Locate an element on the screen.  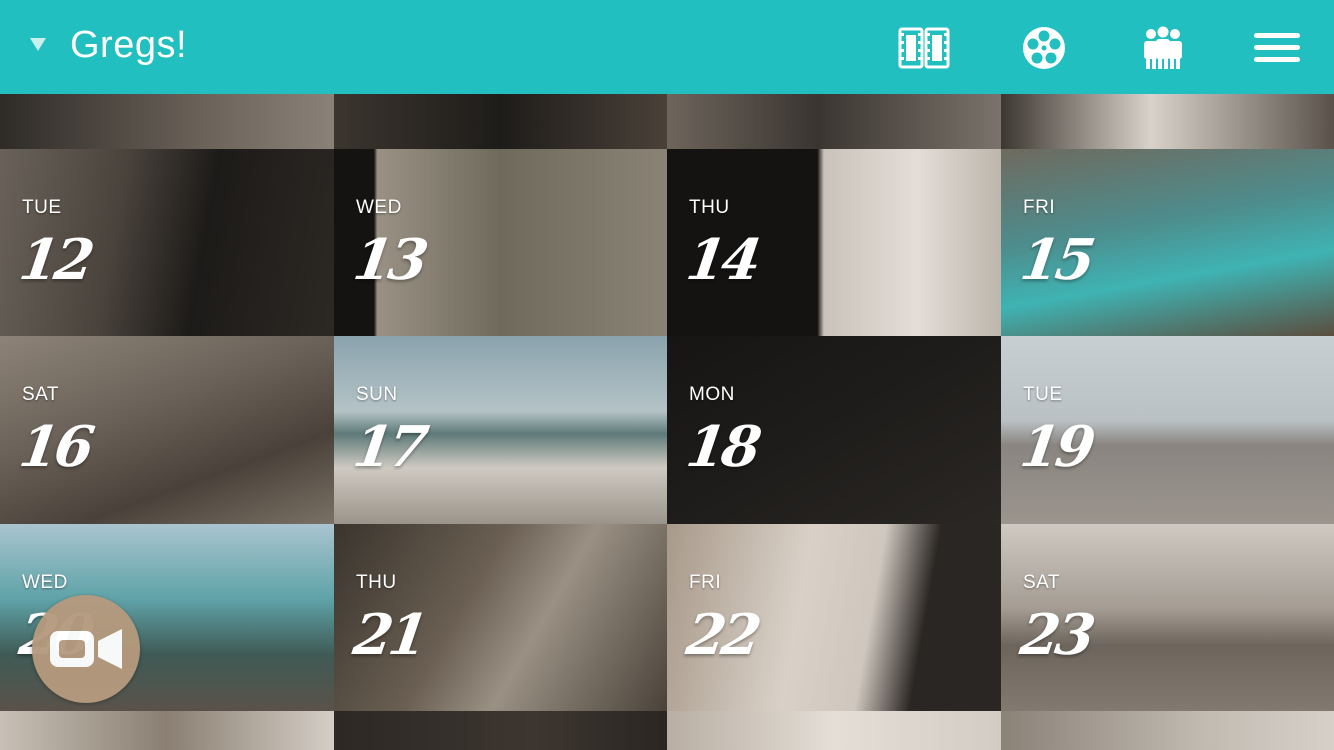
caret-down-icon is located at coordinates (38, 44).